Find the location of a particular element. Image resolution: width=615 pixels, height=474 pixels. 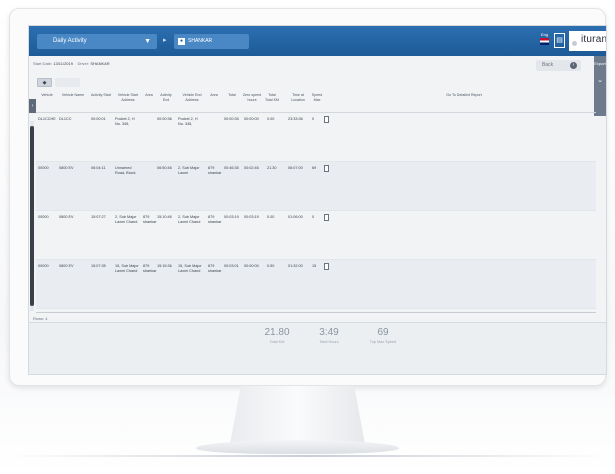

cell-end-address: Pocket 2, H No. 345, is located at coordinates (188, 121).